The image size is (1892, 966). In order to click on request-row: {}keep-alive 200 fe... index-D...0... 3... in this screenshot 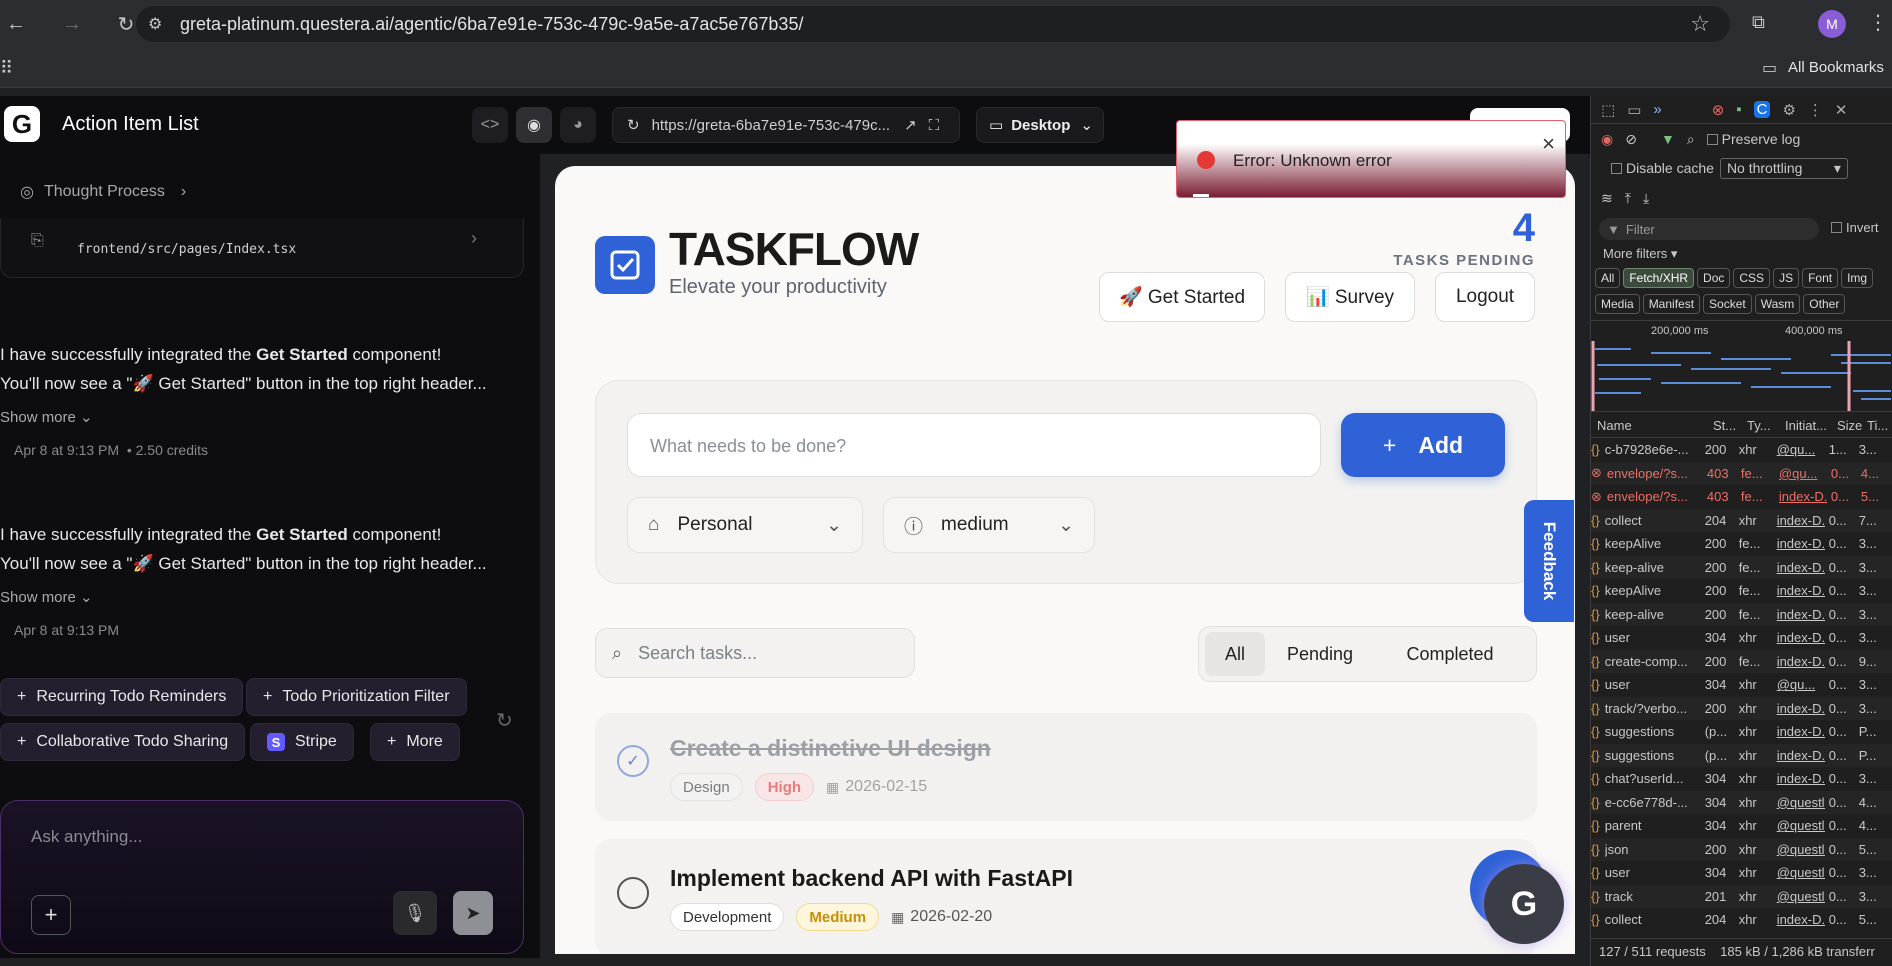, I will do `click(1741, 614)`.